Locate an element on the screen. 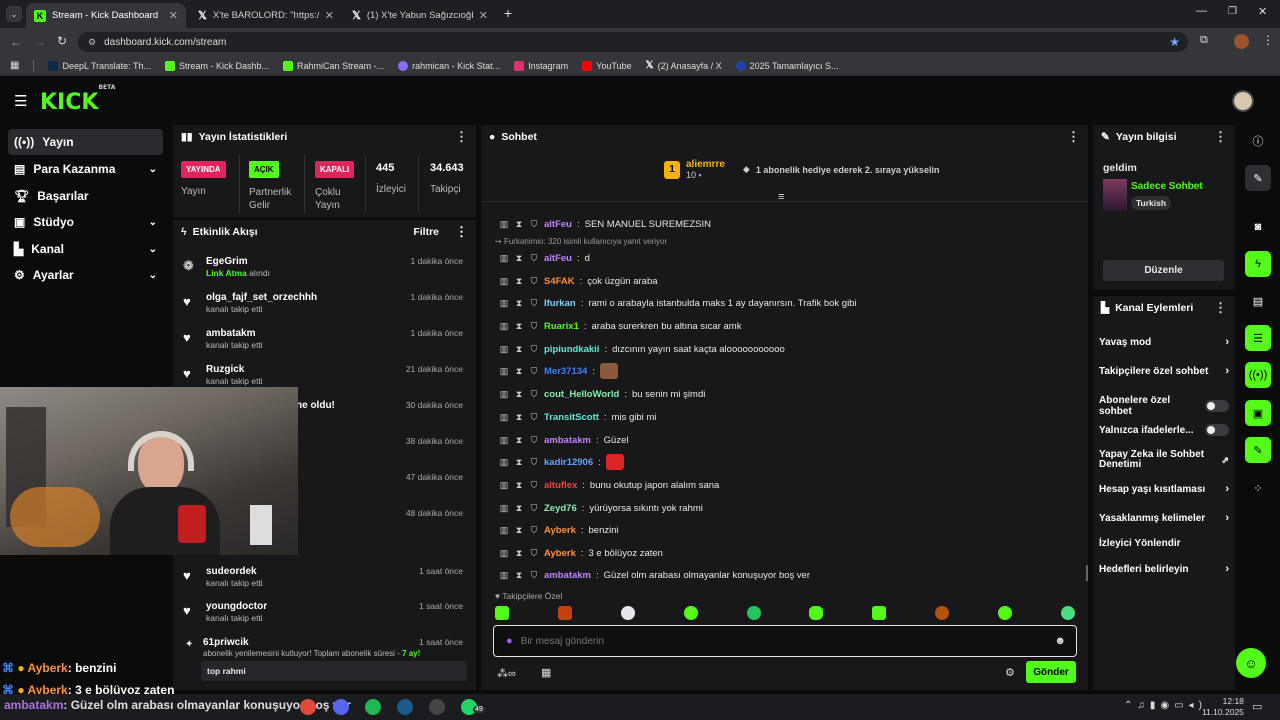 The width and height of the screenshot is (1280, 720). minimize-window-icon: — is located at coordinates (1201, 11).